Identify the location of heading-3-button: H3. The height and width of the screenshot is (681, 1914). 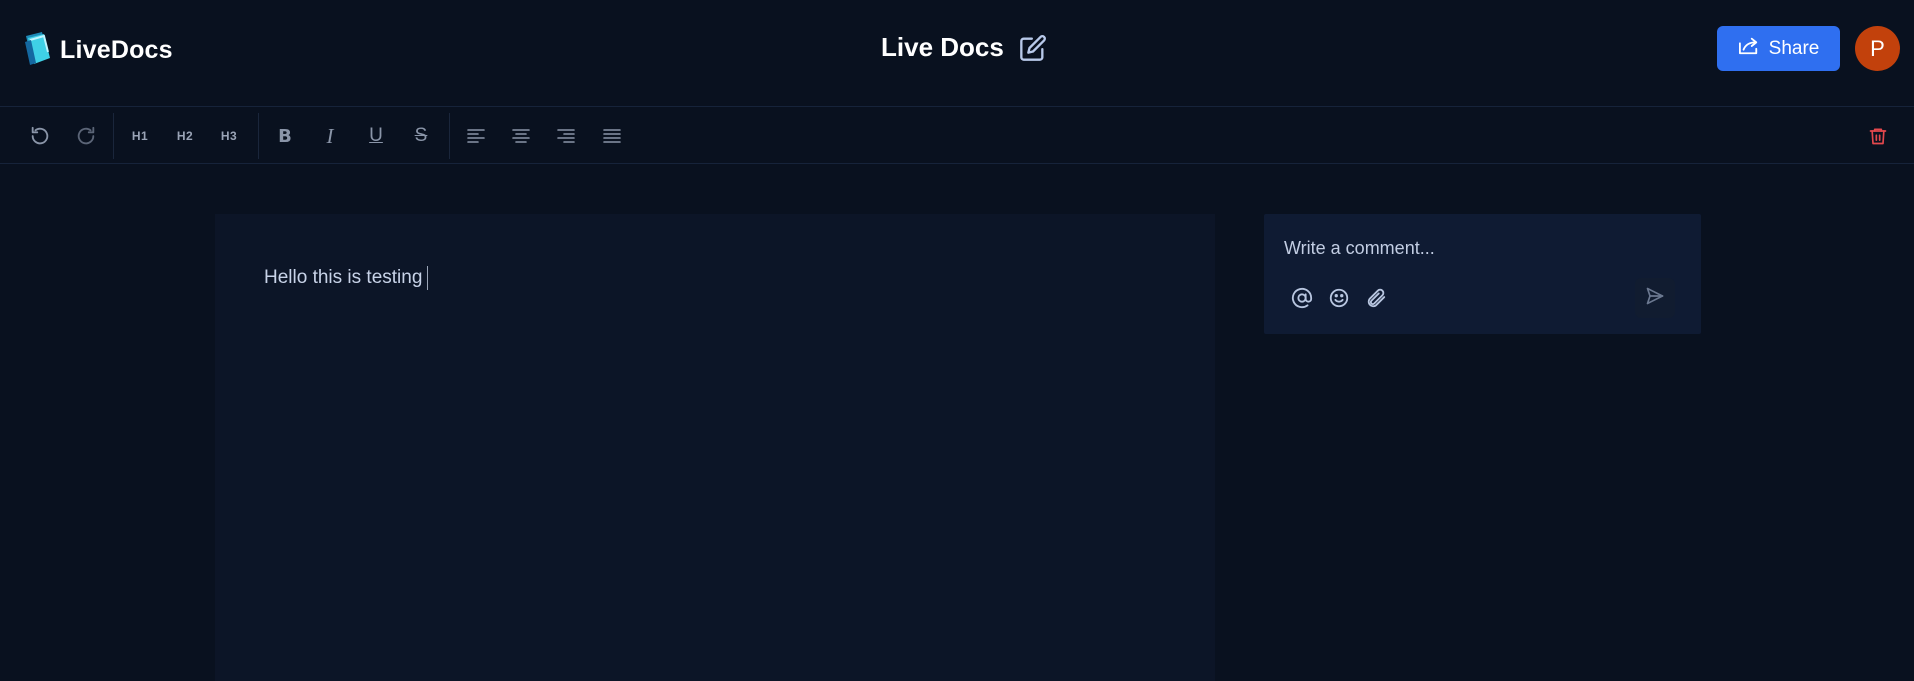
(229, 136).